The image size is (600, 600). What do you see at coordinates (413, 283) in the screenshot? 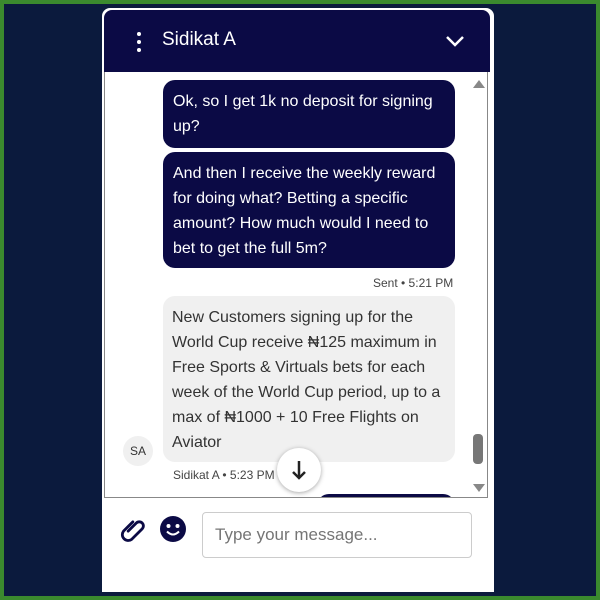
I see `sent-timestamp: Sent • 5:21 PM` at bounding box center [413, 283].